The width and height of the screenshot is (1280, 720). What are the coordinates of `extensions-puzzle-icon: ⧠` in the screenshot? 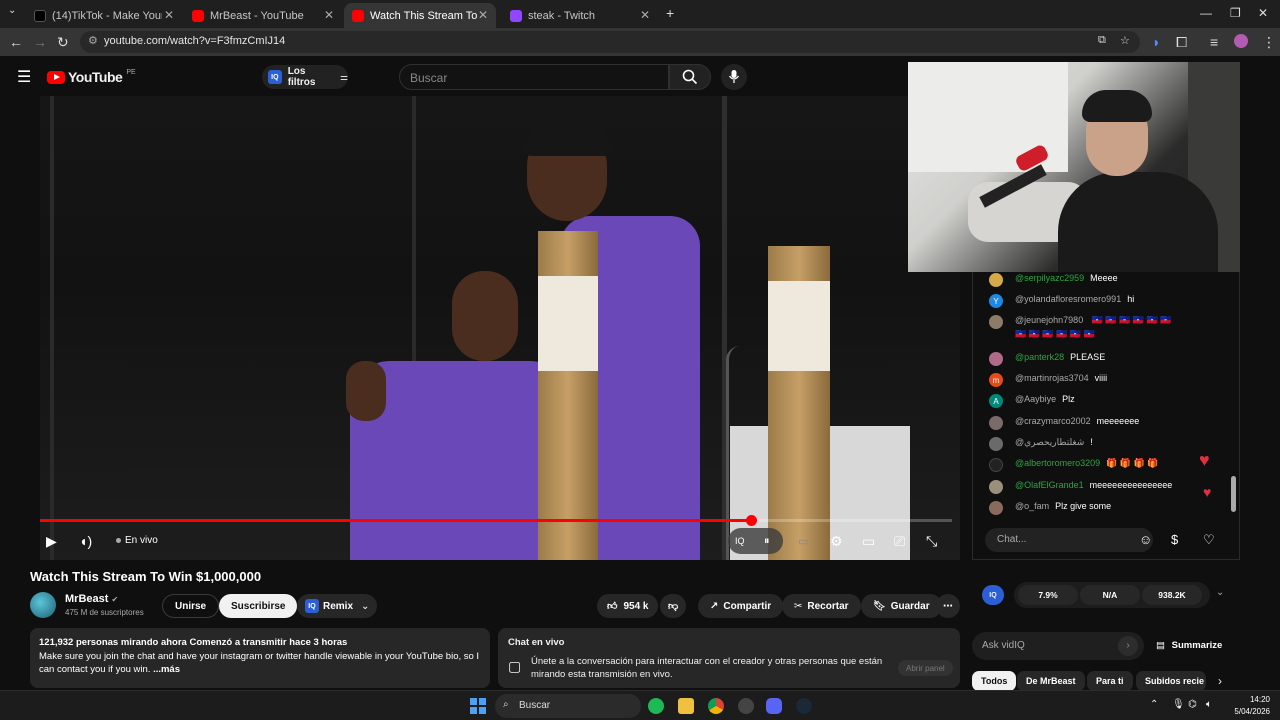 It's located at (1181, 42).